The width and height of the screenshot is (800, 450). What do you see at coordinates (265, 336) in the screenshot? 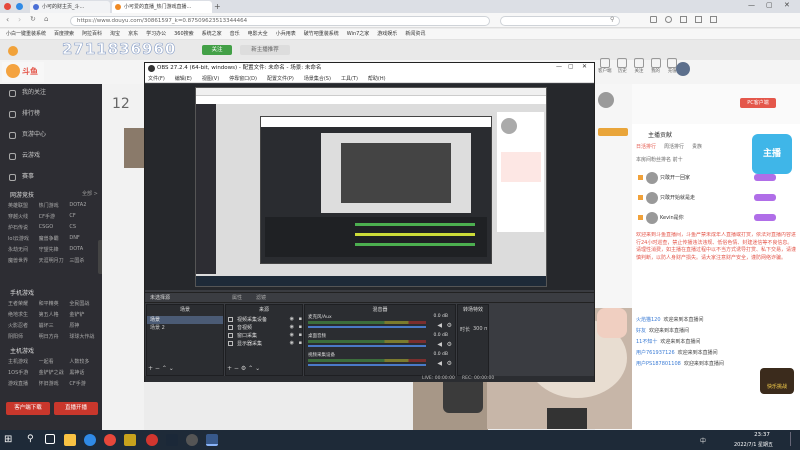
I see `source-item: 窗口采集 ◉ ▪` at bounding box center [265, 336].